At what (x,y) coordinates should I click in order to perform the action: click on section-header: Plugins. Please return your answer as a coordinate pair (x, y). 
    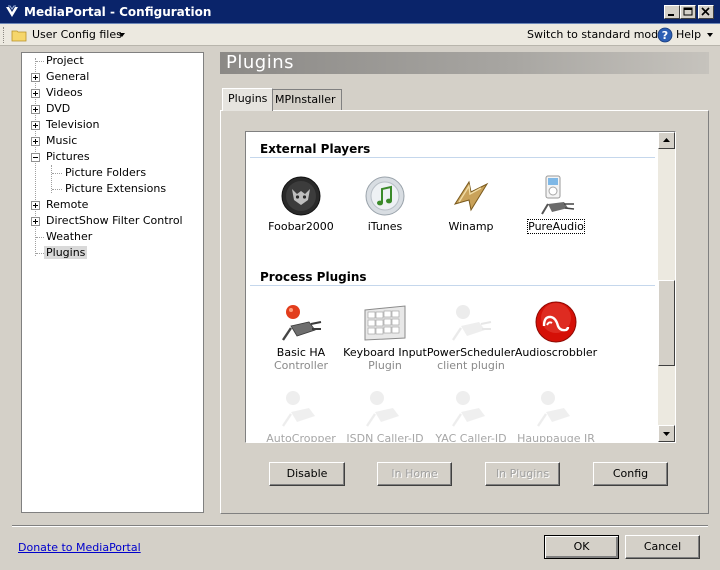
    Looking at the image, I should click on (464, 63).